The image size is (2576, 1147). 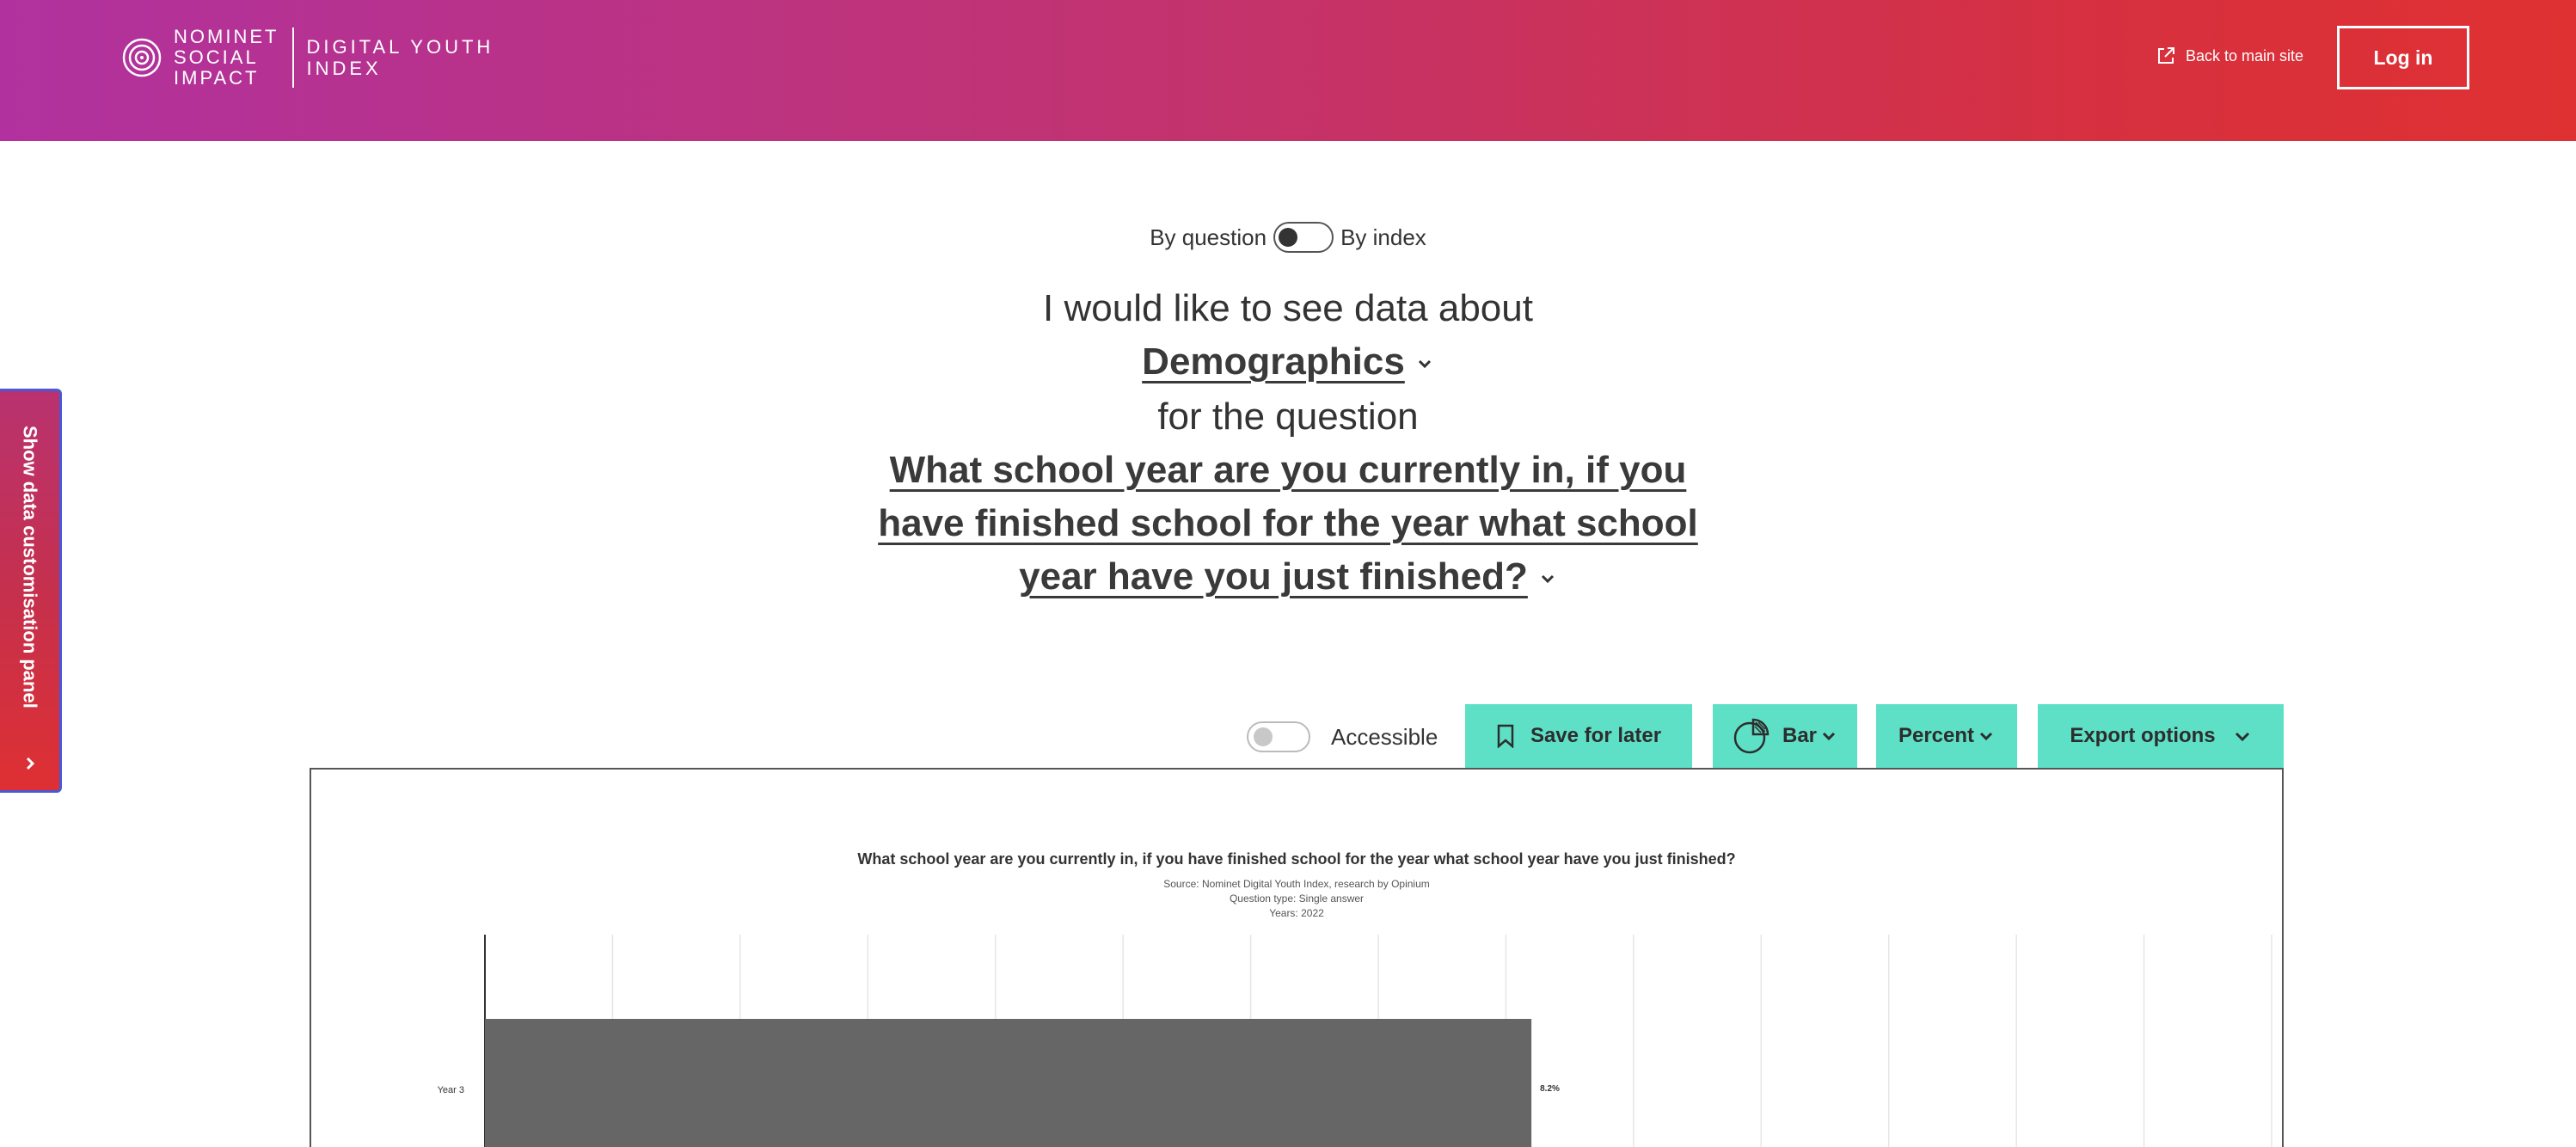 I want to click on chart-bar, so click(x=1008, y=1083).